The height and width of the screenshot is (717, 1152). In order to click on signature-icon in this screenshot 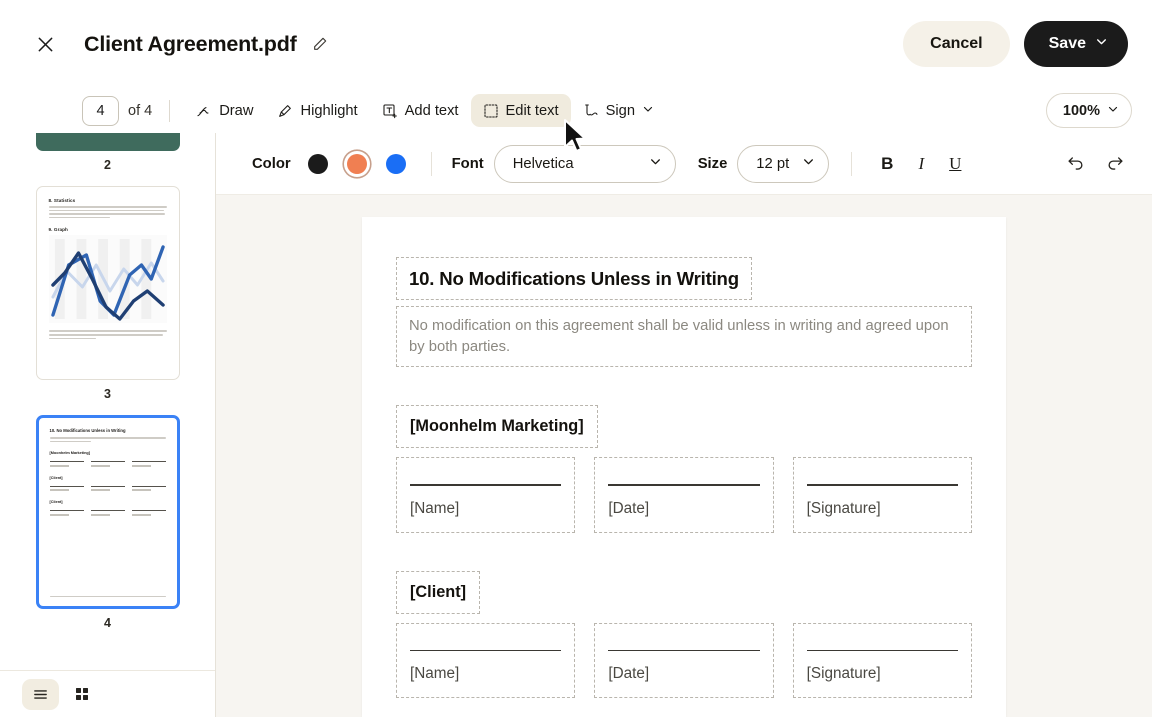, I will do `click(591, 111)`.